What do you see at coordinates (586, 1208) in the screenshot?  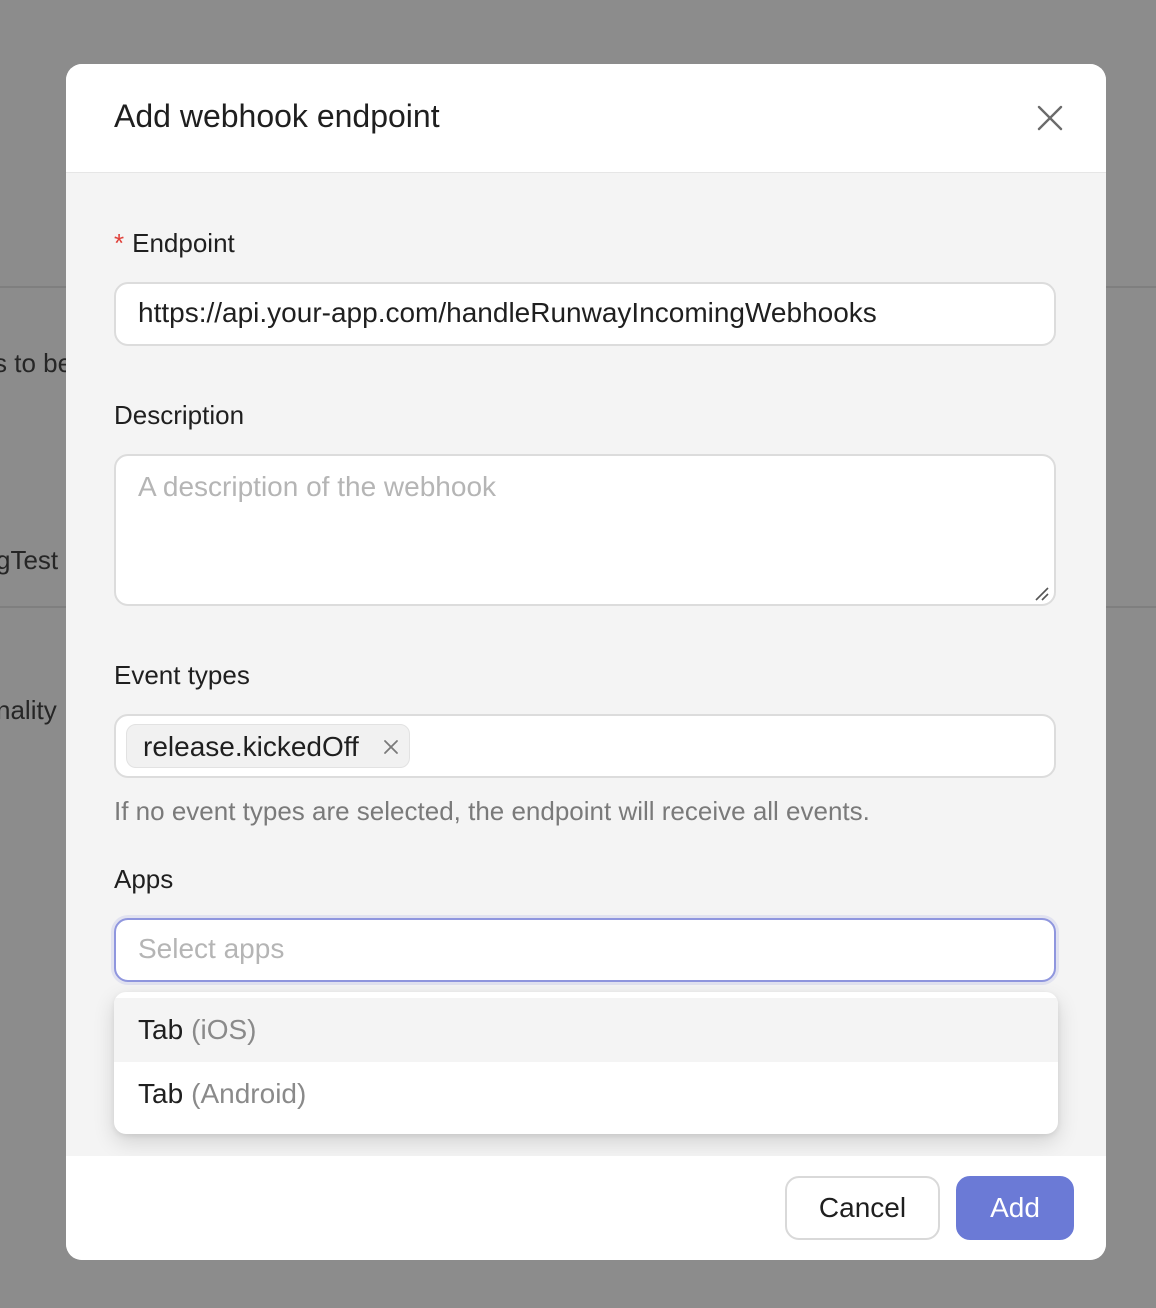 I see `modal-footer: Cancel Add` at bounding box center [586, 1208].